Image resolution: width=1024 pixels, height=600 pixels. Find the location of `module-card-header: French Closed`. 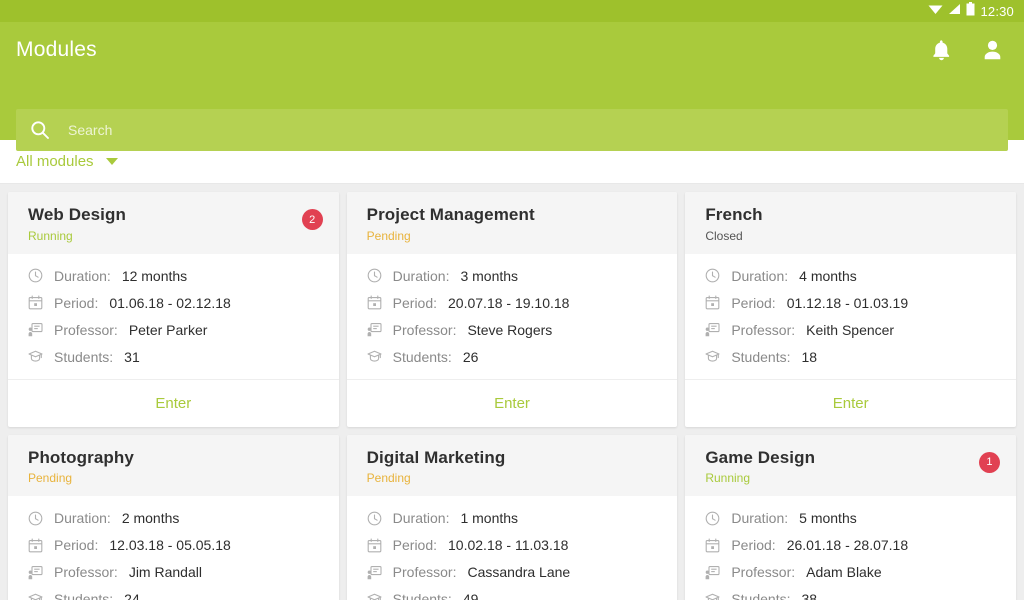

module-card-header: French Closed is located at coordinates (850, 223).